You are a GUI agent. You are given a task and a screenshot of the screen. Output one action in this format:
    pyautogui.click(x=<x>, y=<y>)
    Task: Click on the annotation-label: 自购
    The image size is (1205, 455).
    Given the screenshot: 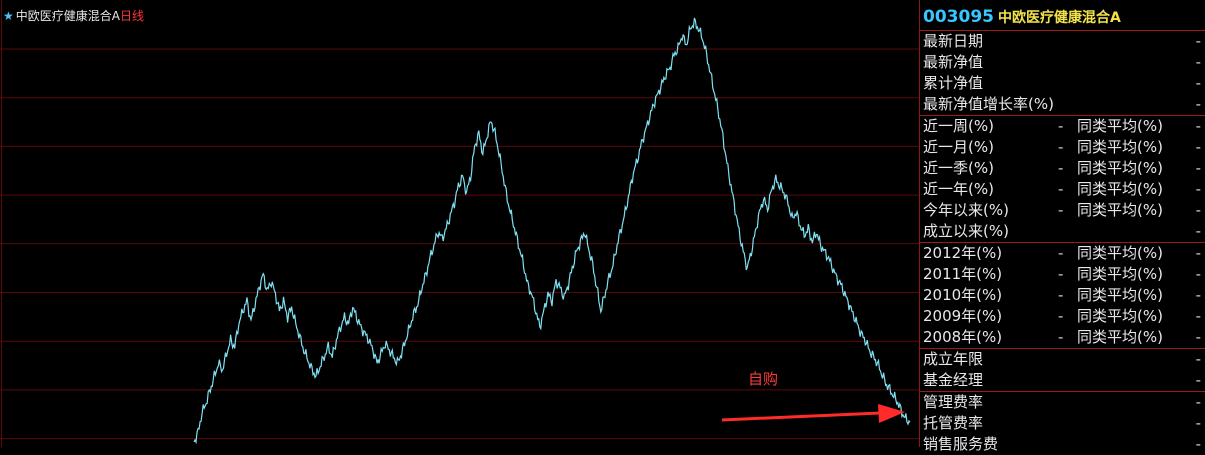 What is the action you would take?
    pyautogui.click(x=763, y=379)
    